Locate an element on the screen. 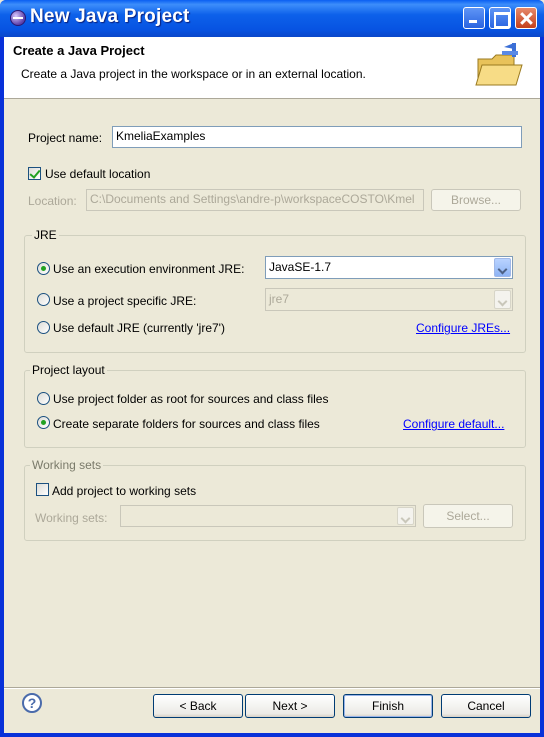 The height and width of the screenshot is (737, 544). project-specific-jre-select: jre7 is located at coordinates (389, 299).